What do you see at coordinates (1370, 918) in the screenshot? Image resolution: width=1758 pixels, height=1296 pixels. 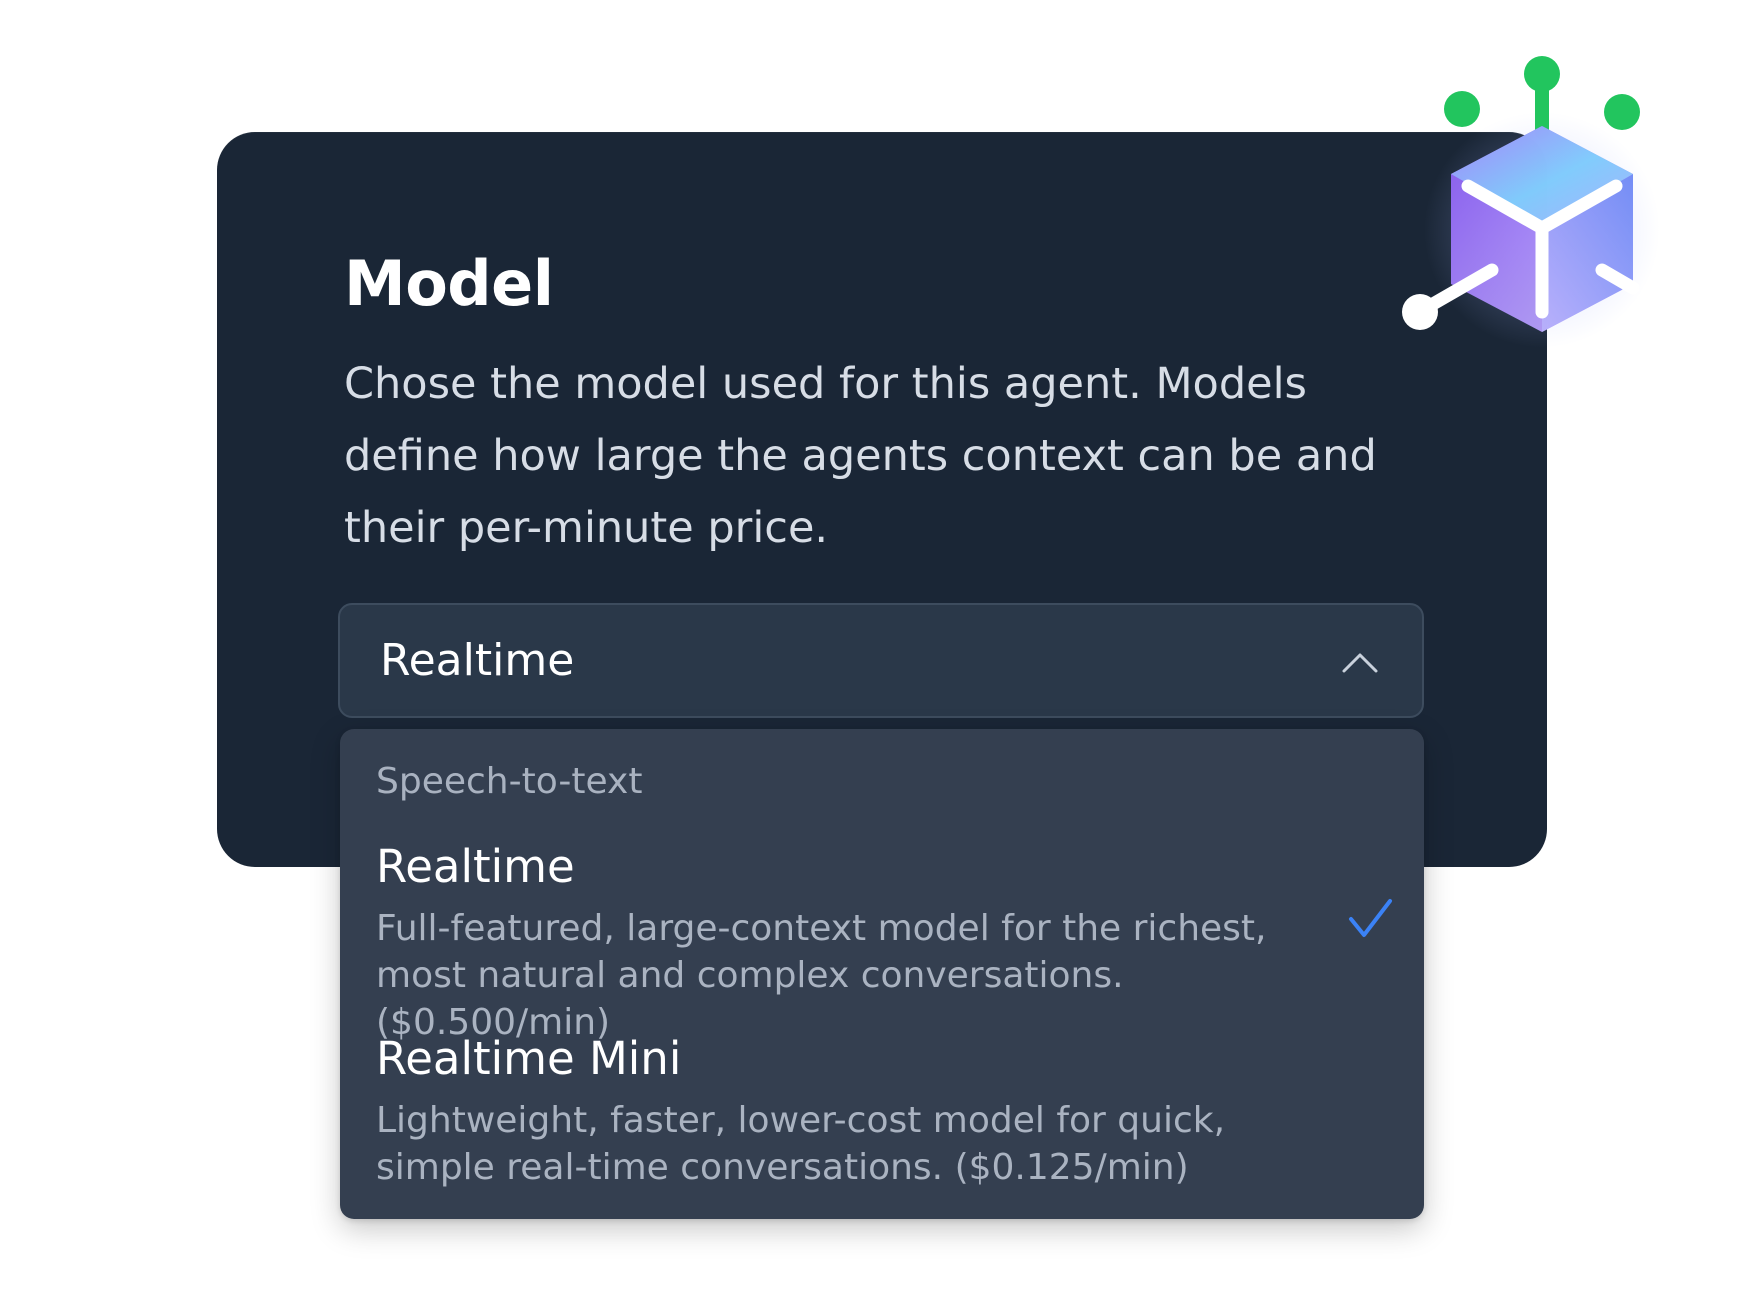 I see `checkmark-icon` at bounding box center [1370, 918].